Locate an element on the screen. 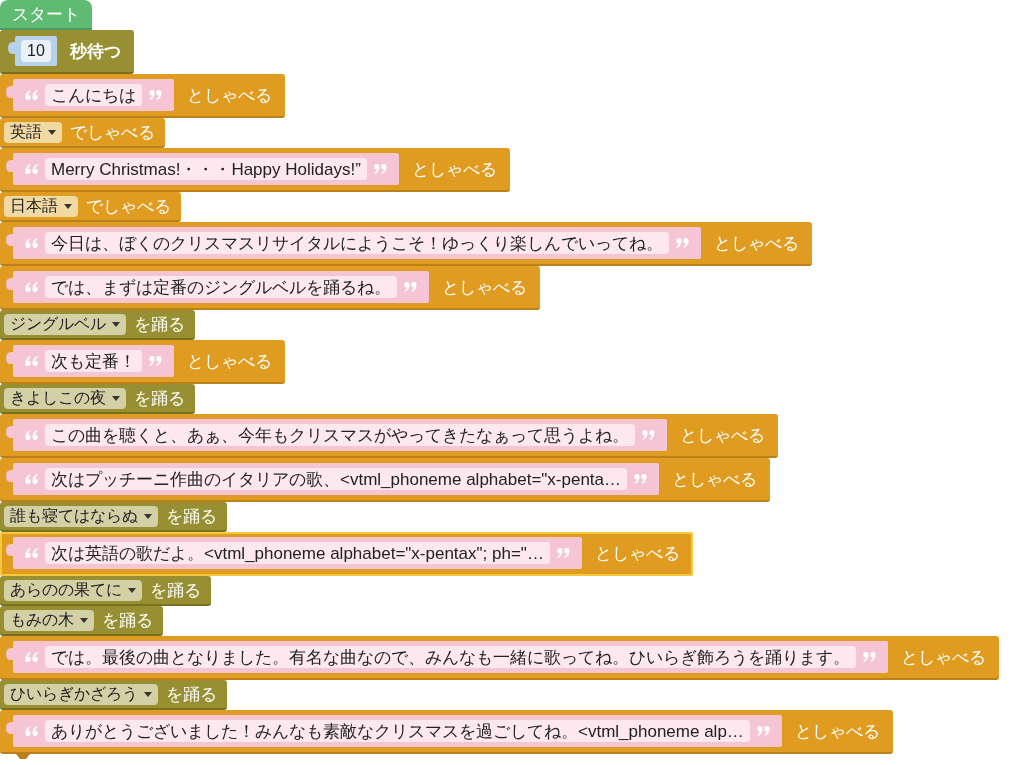 Image resolution: width=1024 pixels, height=765 pixels. text-field: では、まずは定番のジングルベルを踊るね。 is located at coordinates (221, 287).